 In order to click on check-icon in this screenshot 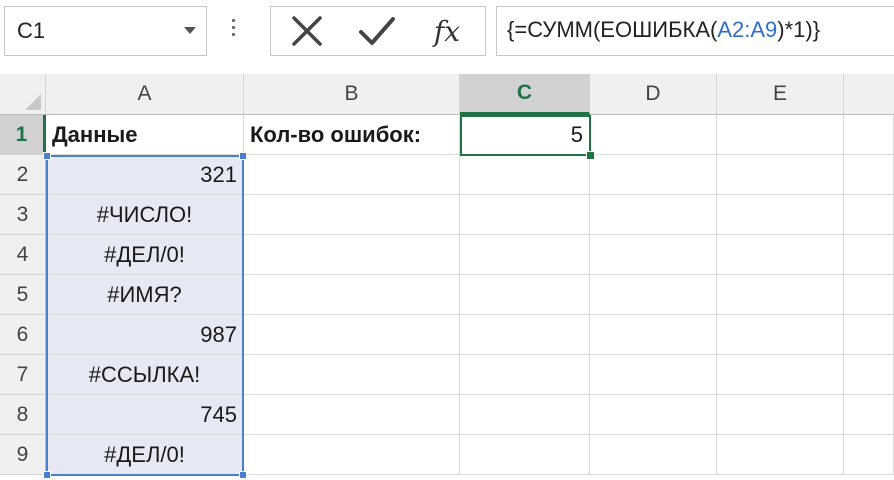, I will do `click(377, 31)`.